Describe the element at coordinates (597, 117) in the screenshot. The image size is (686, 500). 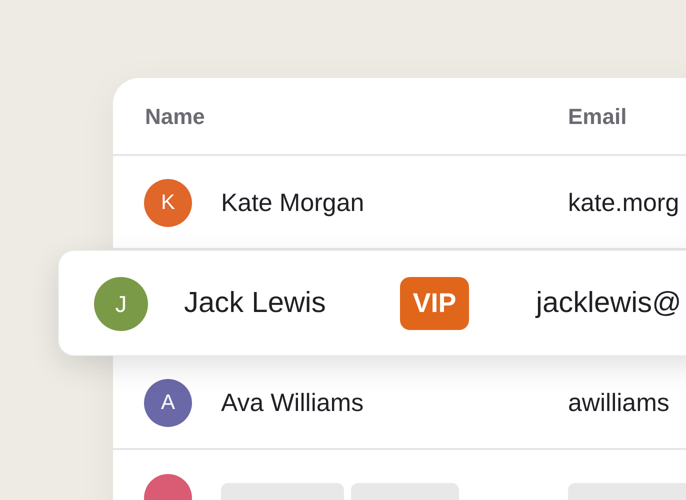
I see `column-header: Email` at that location.